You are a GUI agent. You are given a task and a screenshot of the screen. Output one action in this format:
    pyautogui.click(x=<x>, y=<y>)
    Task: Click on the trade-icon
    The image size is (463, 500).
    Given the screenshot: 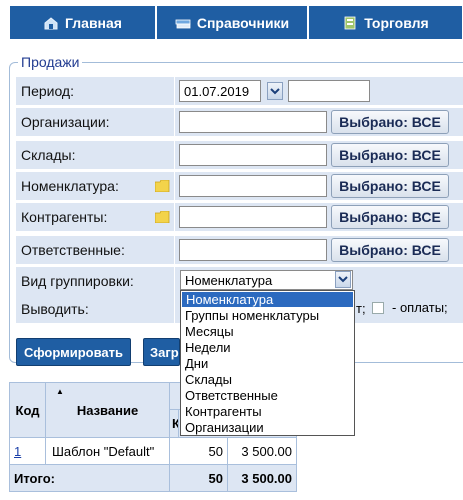 What is the action you would take?
    pyautogui.click(x=350, y=23)
    